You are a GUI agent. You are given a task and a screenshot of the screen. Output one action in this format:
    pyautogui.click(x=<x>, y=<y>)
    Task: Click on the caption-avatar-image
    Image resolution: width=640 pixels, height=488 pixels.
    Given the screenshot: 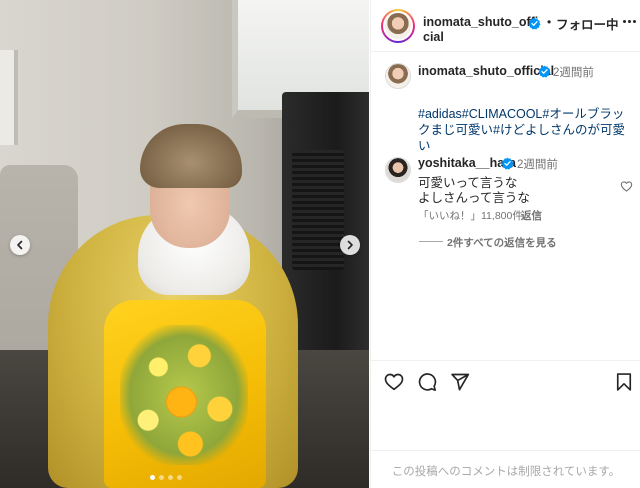 What is the action you would take?
    pyautogui.click(x=398, y=76)
    